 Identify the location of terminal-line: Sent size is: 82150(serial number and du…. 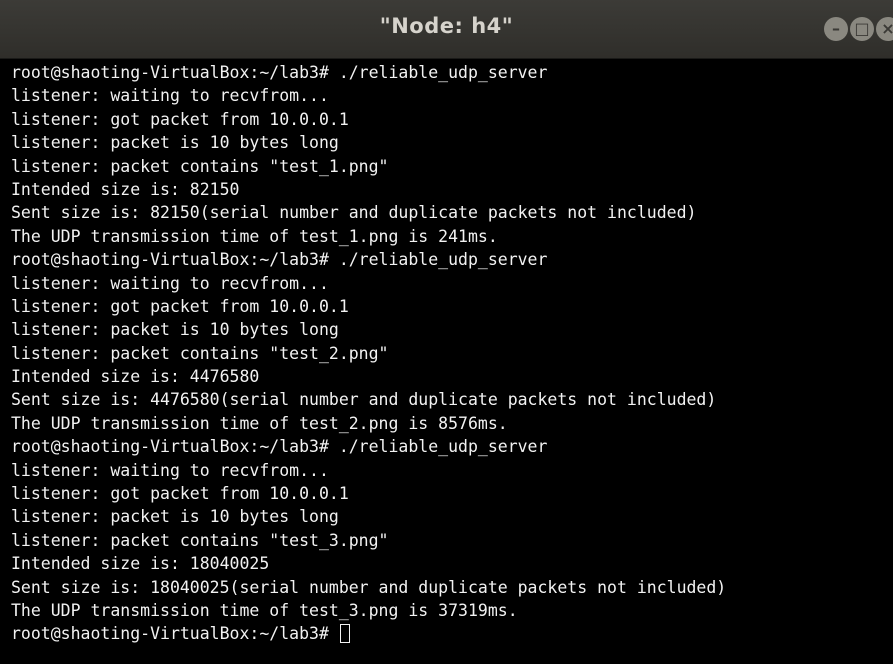
(354, 213).